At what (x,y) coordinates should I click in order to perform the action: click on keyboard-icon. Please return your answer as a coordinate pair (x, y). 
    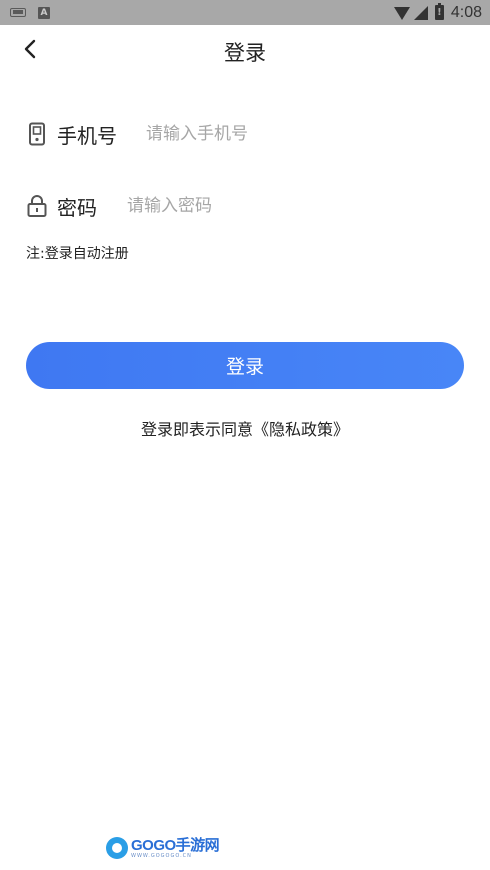
    Looking at the image, I should click on (18, 12).